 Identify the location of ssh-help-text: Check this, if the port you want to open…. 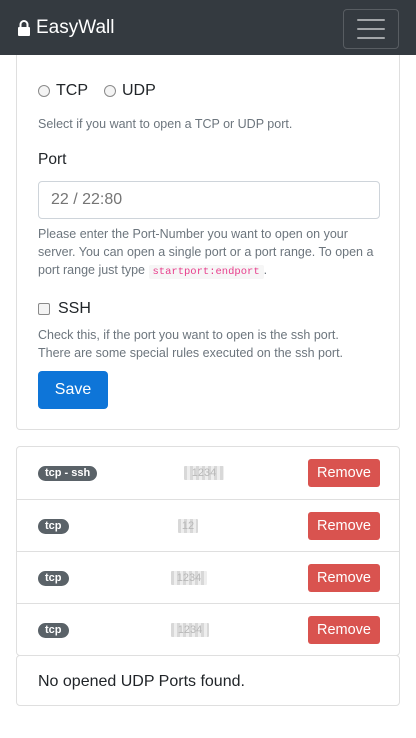
(191, 344).